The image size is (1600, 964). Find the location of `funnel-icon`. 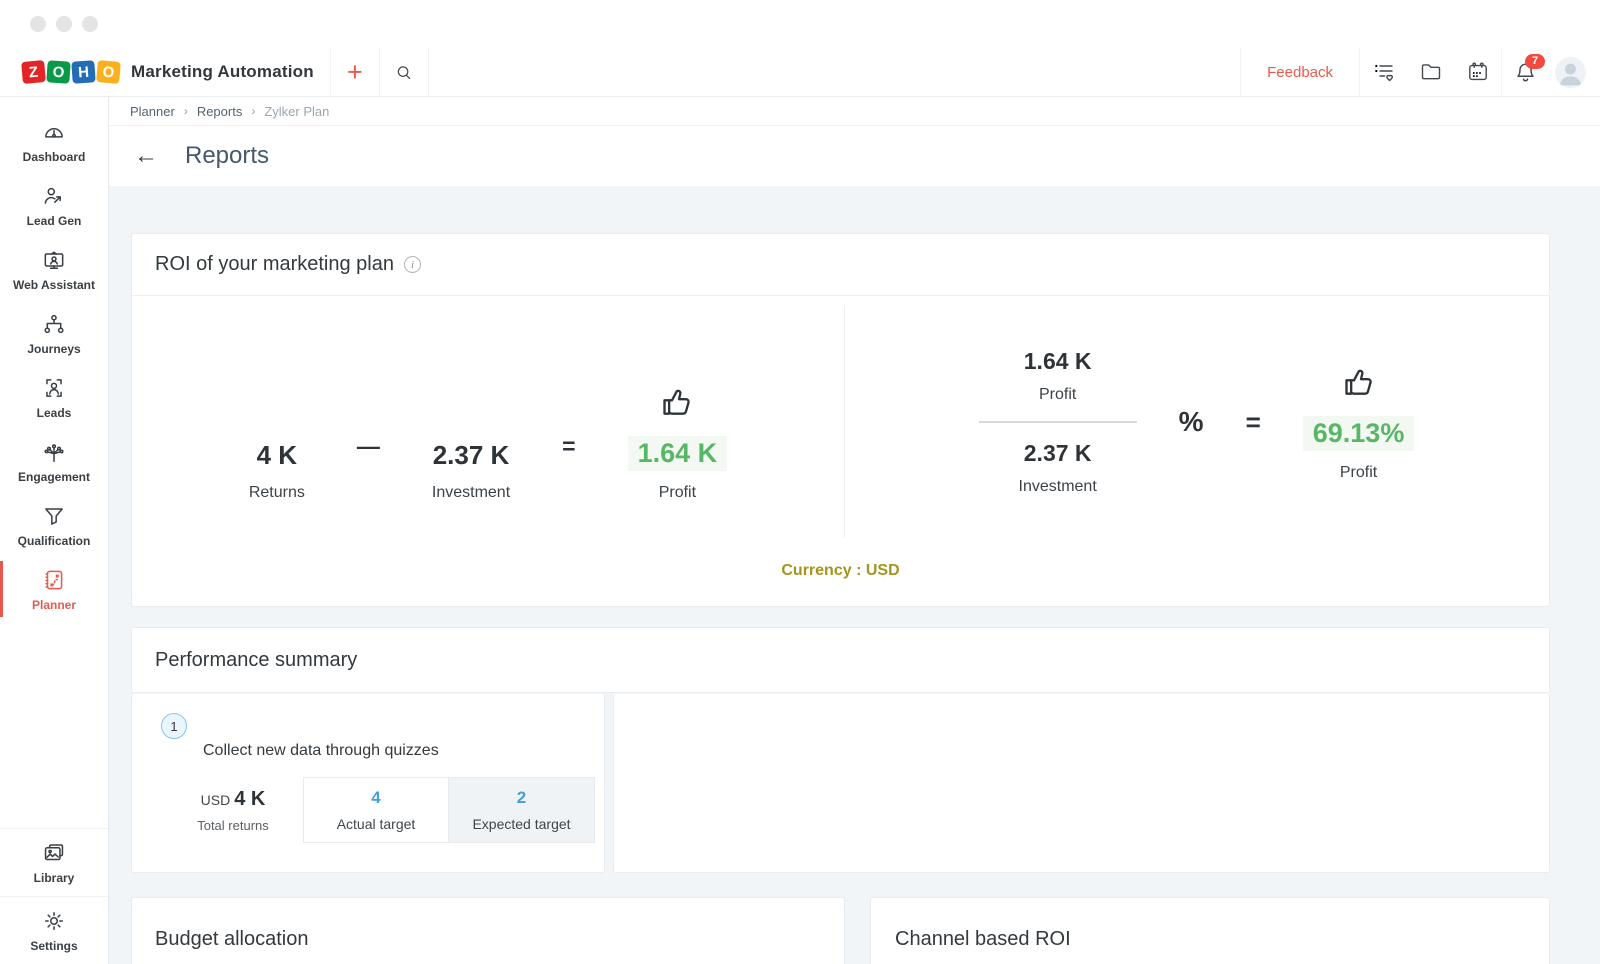

funnel-icon is located at coordinates (54, 516).